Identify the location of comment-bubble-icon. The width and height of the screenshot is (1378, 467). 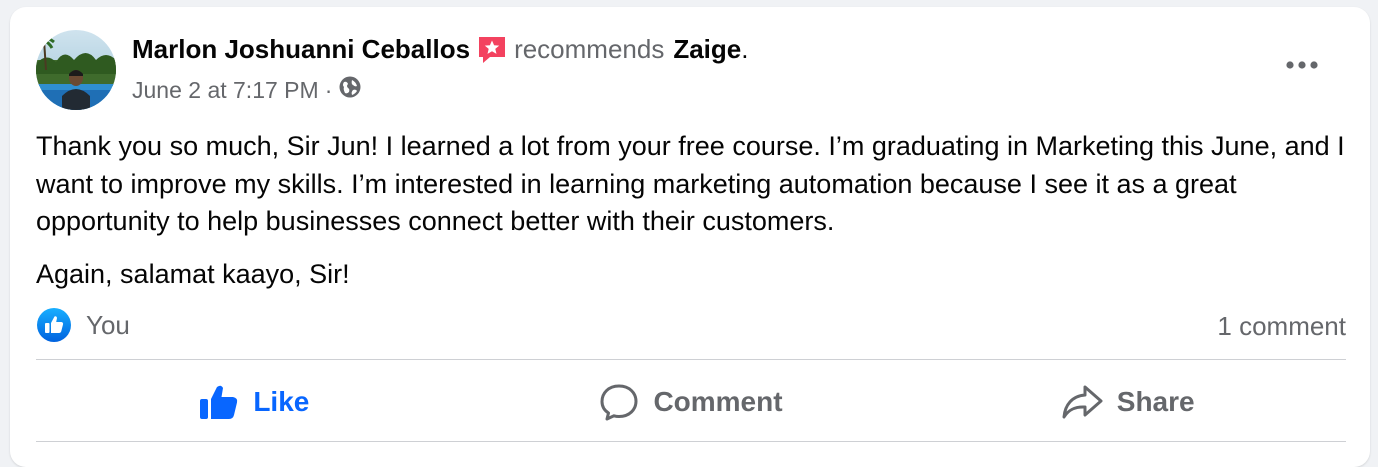
(619, 402).